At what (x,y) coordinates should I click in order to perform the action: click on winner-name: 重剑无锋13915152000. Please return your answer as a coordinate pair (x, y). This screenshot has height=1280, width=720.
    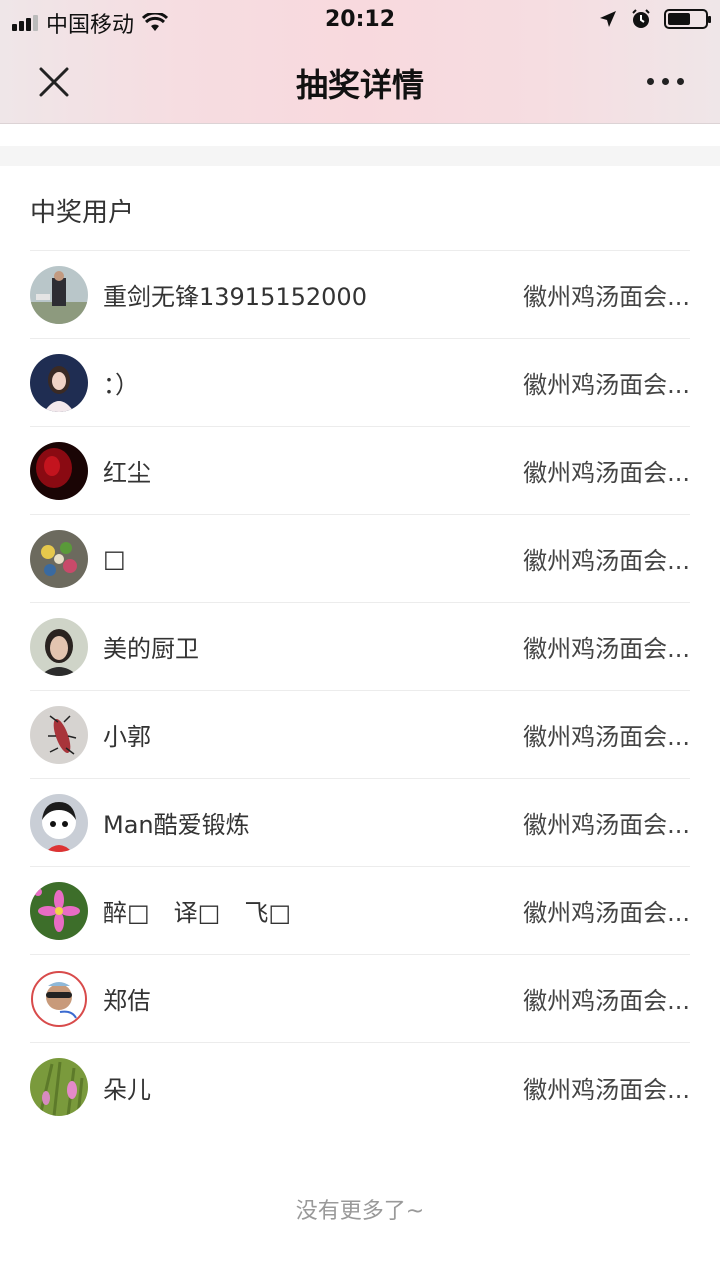
    Looking at the image, I should click on (235, 297).